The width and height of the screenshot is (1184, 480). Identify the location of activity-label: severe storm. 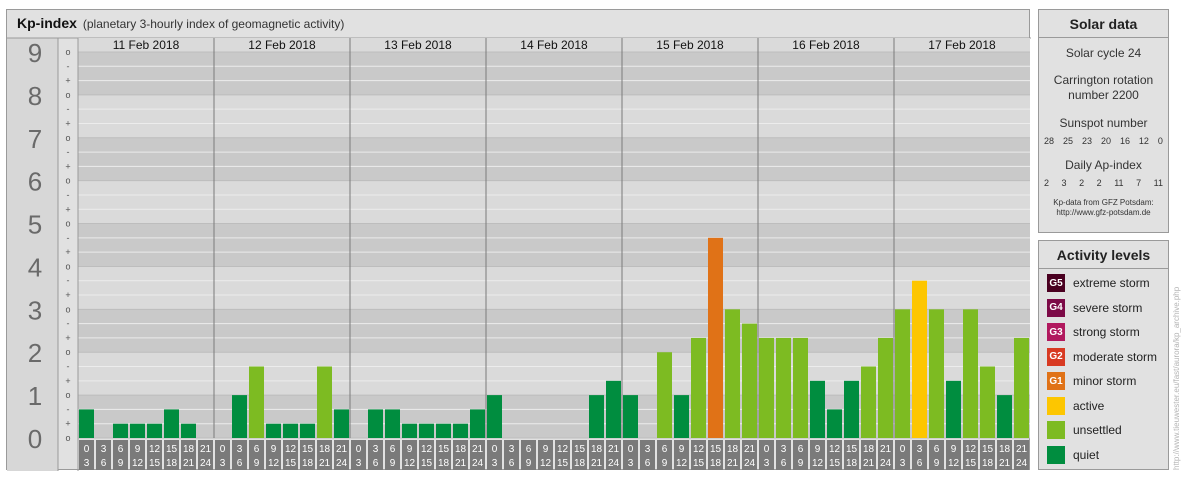
(1108, 307).